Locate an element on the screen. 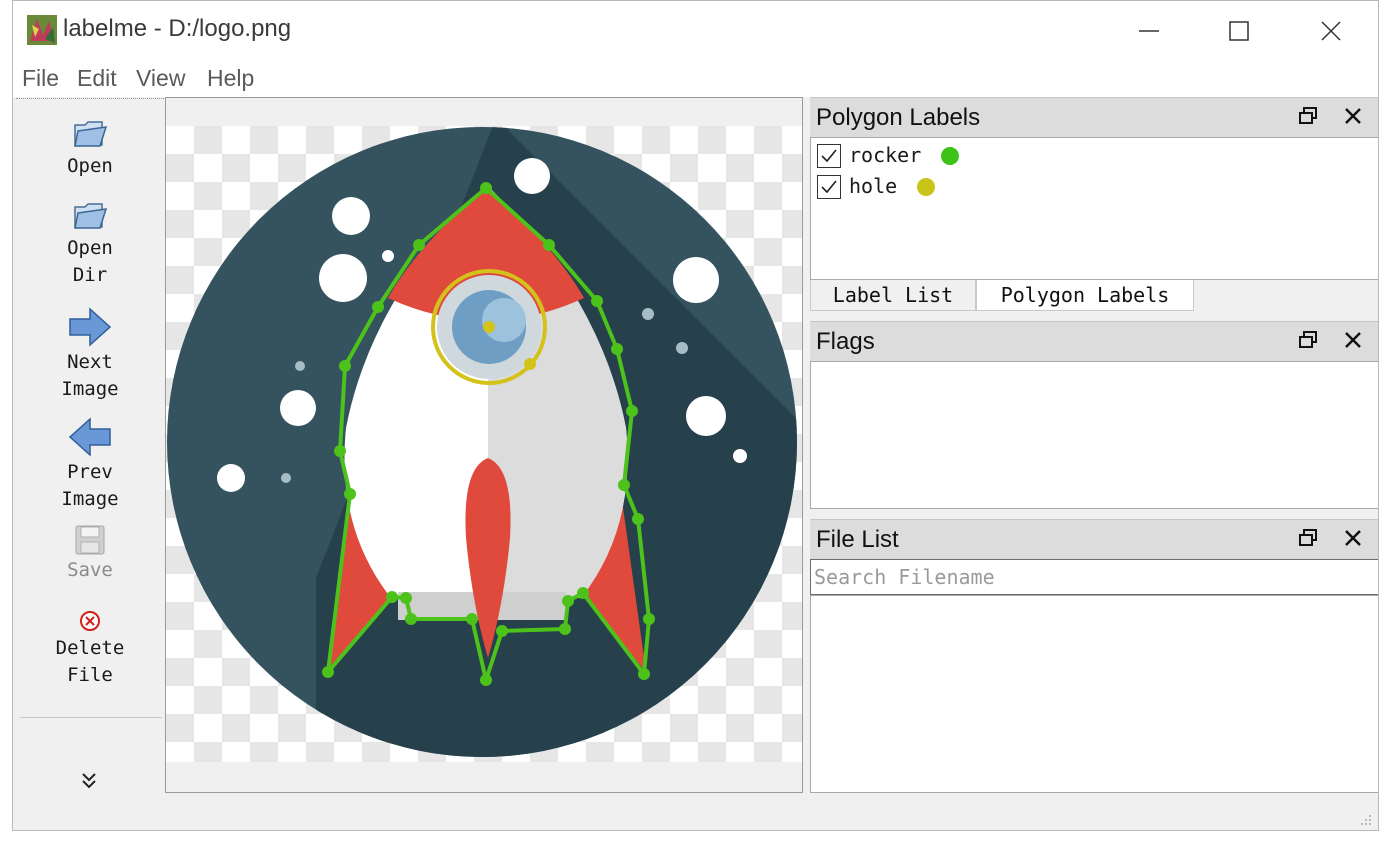 The width and height of the screenshot is (1391, 841). file-list-dock-header: File List is located at coordinates (1094, 539).